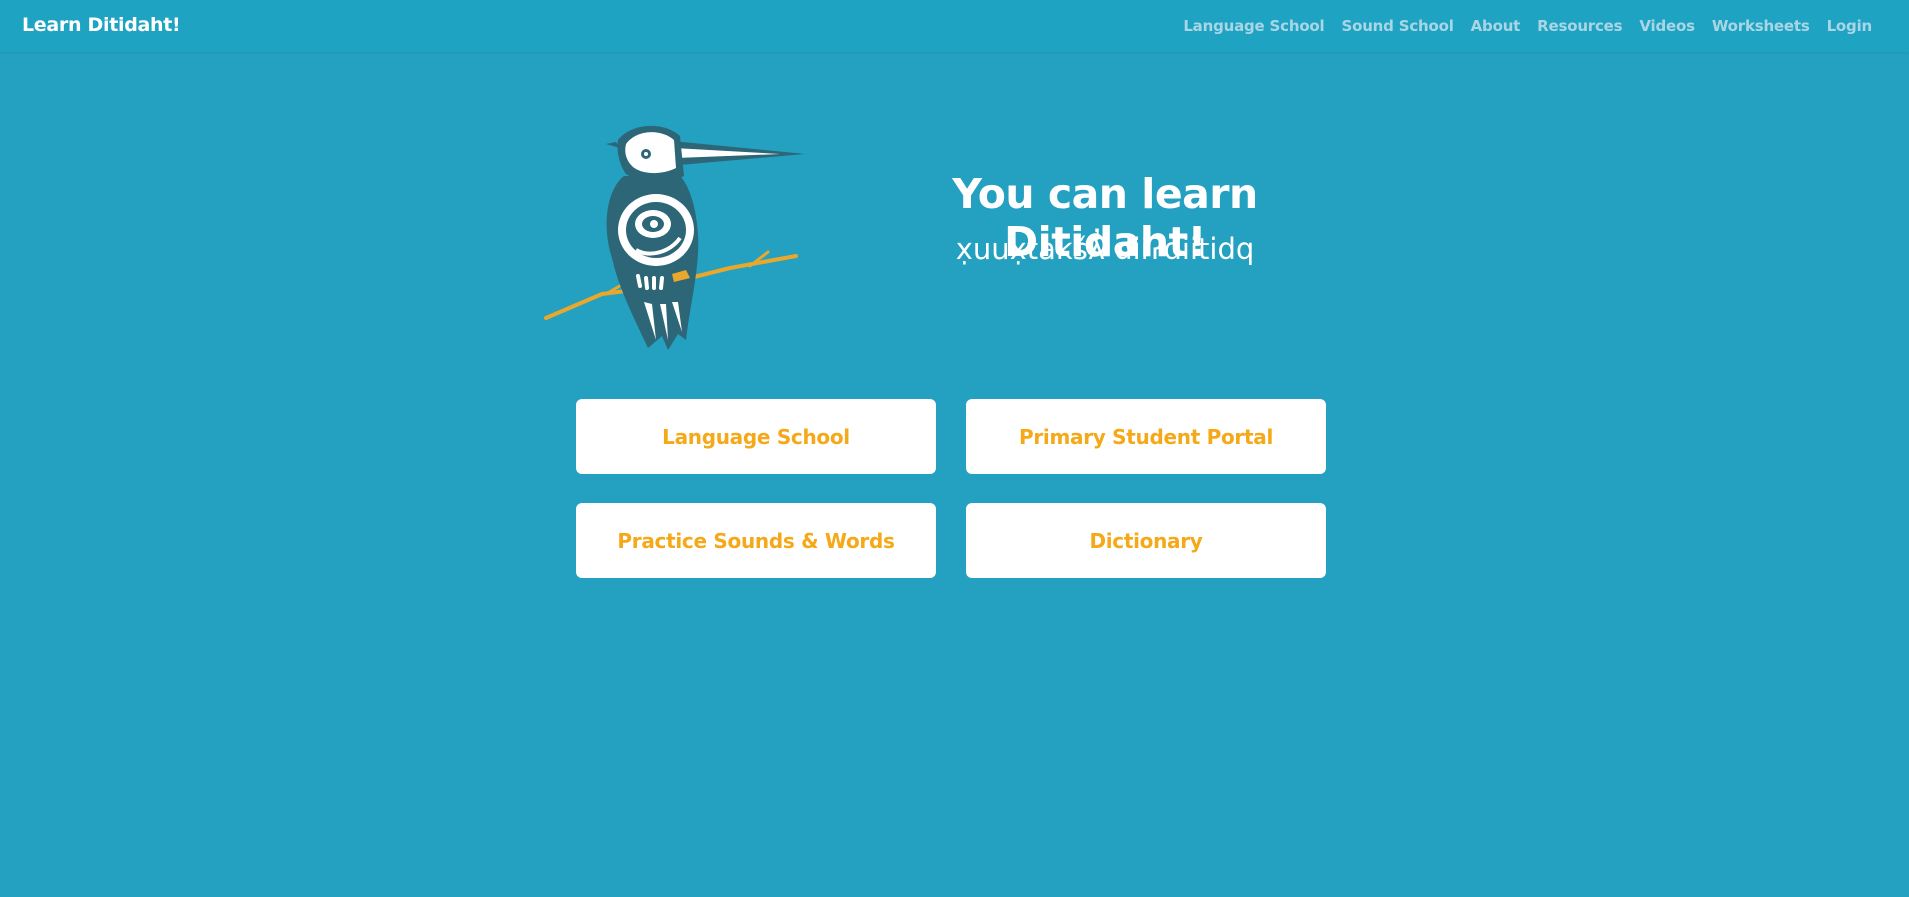 The width and height of the screenshot is (1909, 897). What do you see at coordinates (1850, 26) in the screenshot?
I see `nav-login: Login` at bounding box center [1850, 26].